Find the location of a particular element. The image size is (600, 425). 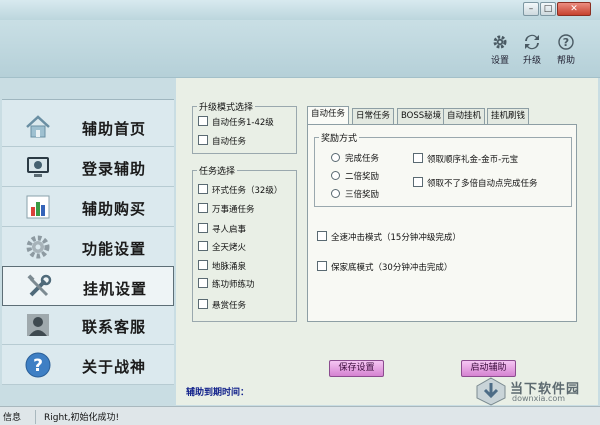

expiry-label: 辅助到期时间： is located at coordinates (218, 393).